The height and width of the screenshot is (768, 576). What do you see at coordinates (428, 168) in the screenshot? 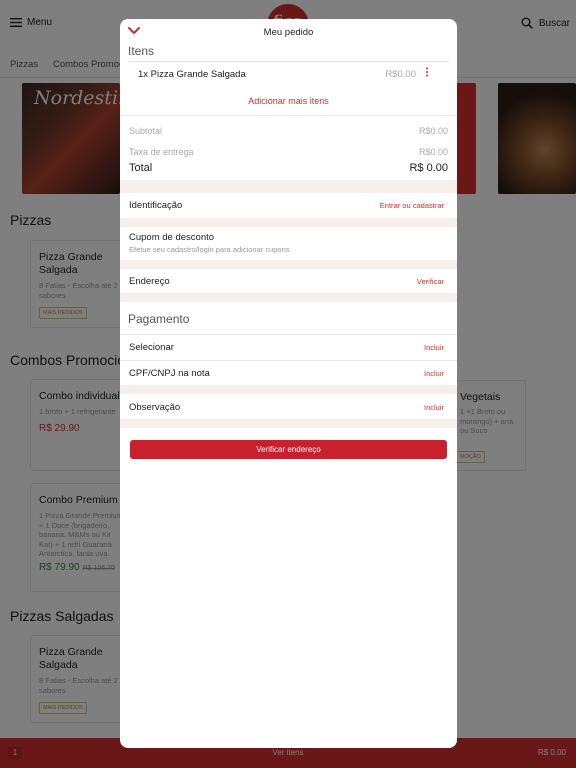
I see `total-value: R$ 0.00` at bounding box center [428, 168].